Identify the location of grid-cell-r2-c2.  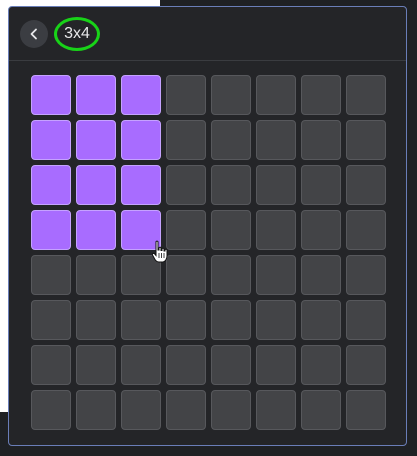
(96, 140).